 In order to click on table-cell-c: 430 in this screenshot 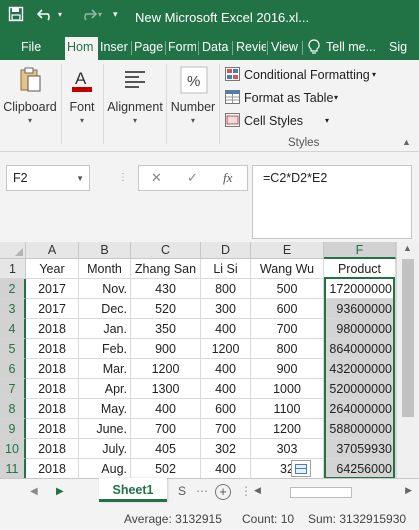, I will do `click(166, 289)`.